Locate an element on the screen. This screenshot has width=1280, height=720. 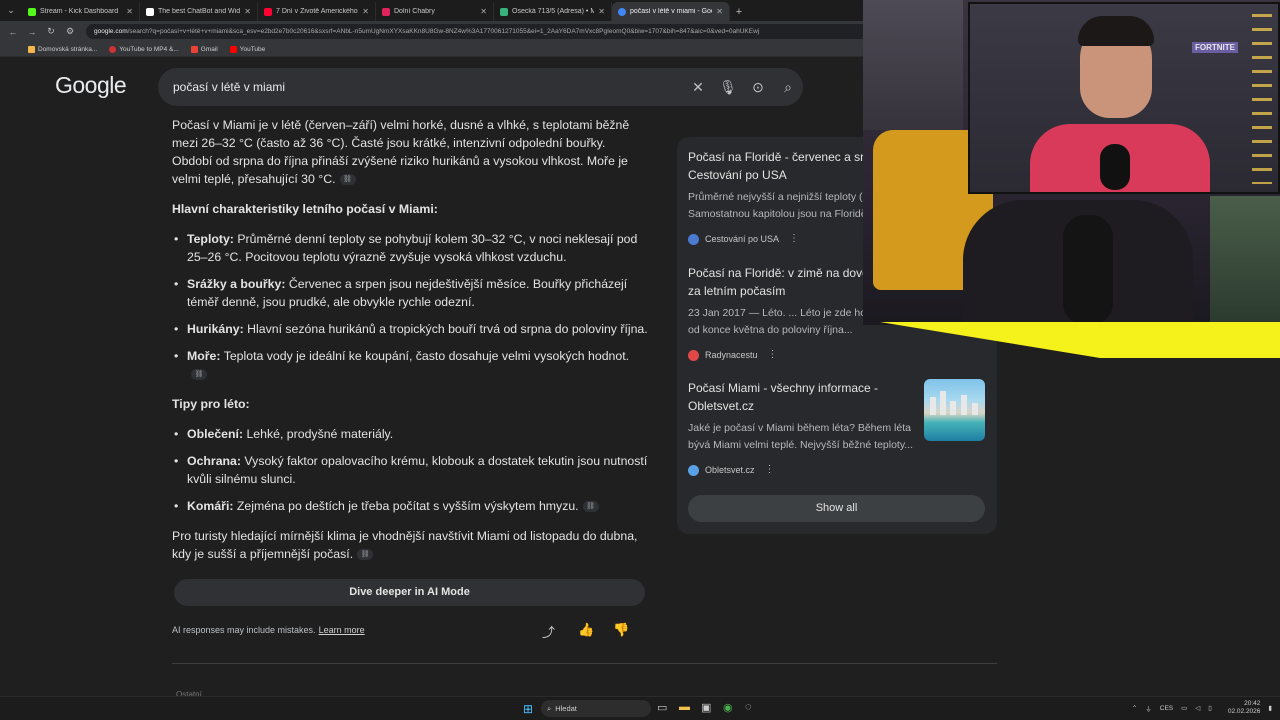
divider is located at coordinates (584, 663).